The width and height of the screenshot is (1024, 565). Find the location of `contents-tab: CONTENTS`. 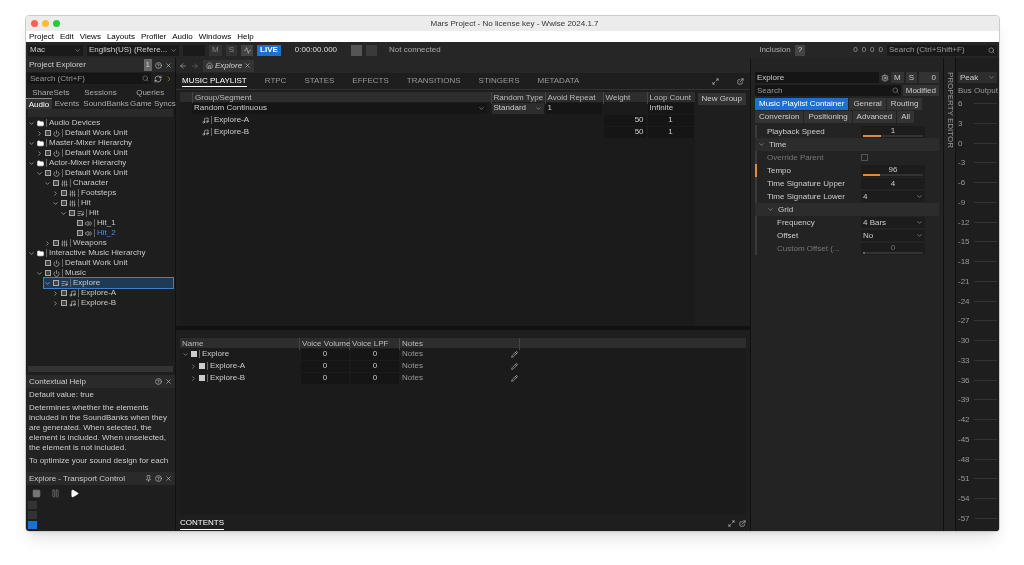

contents-tab: CONTENTS is located at coordinates (202, 523).